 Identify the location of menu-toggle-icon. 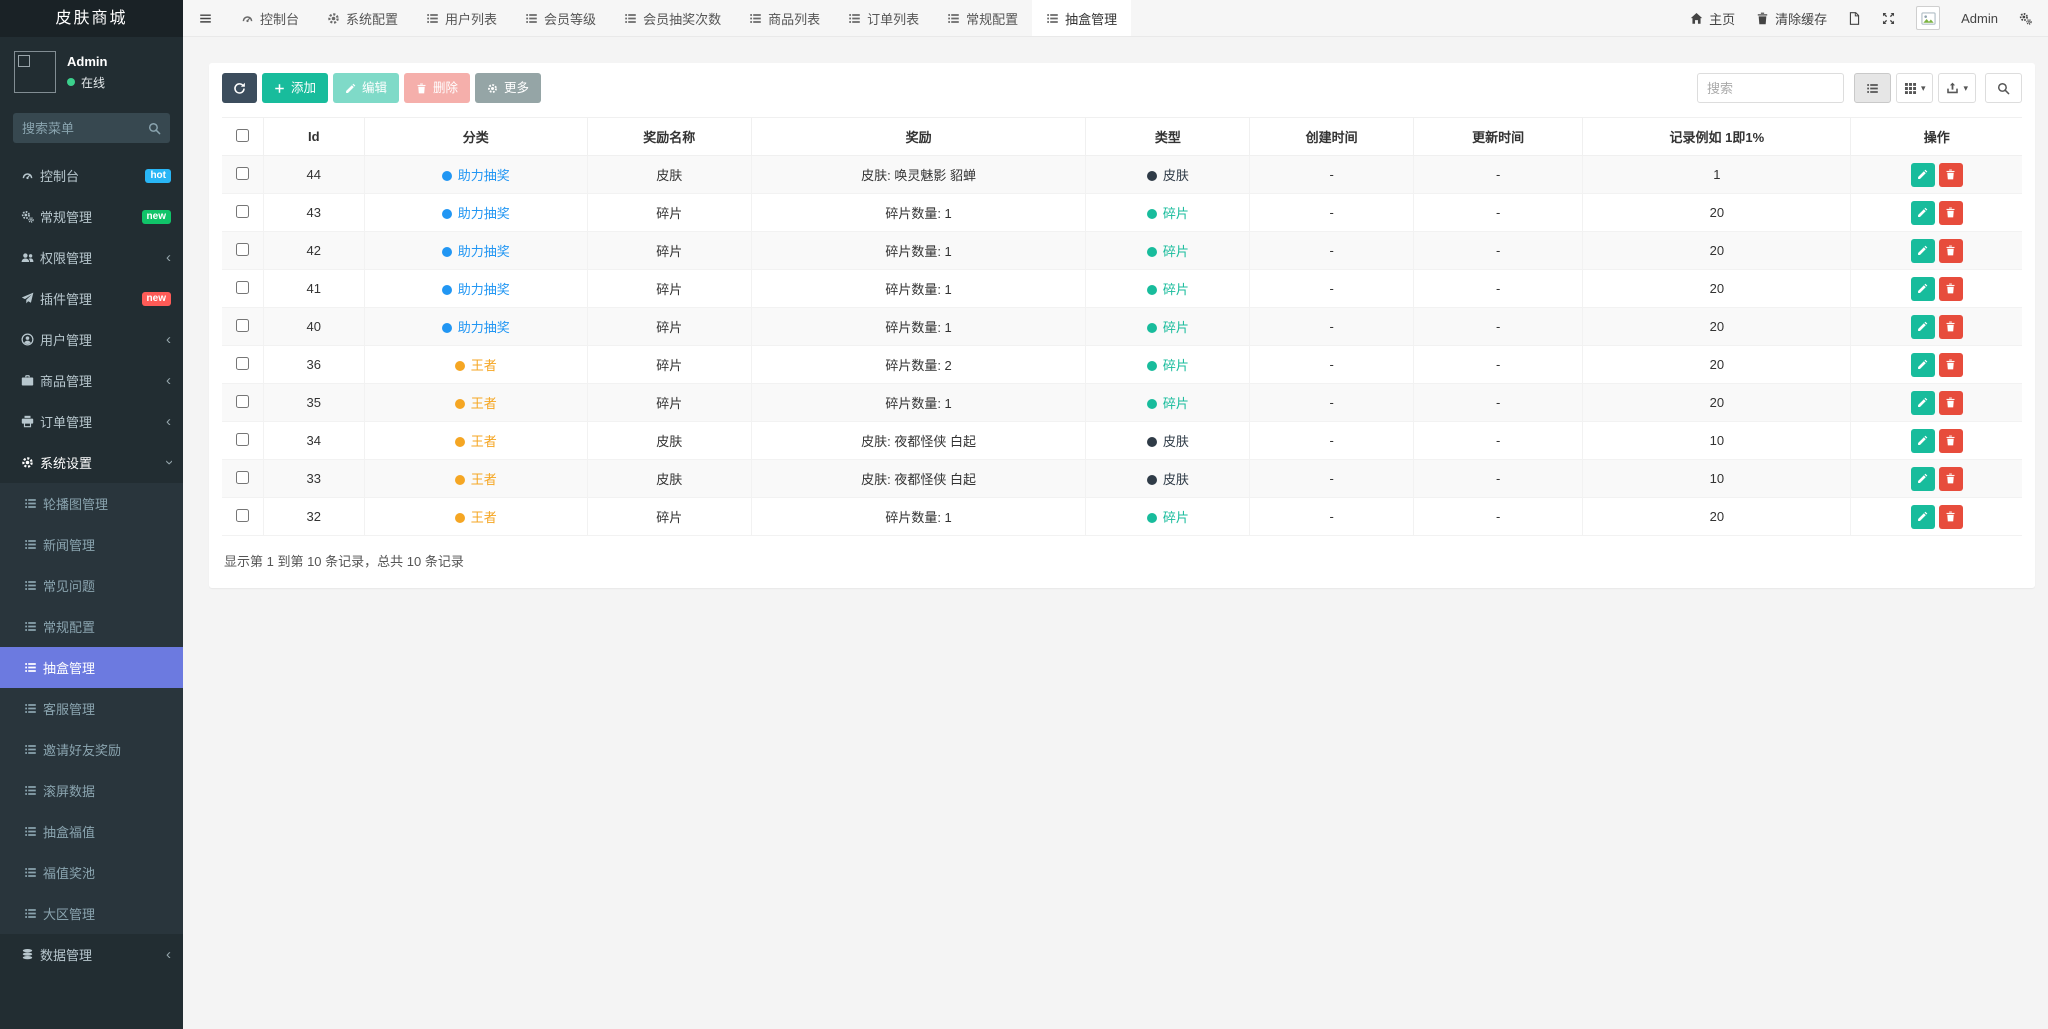
(205, 18).